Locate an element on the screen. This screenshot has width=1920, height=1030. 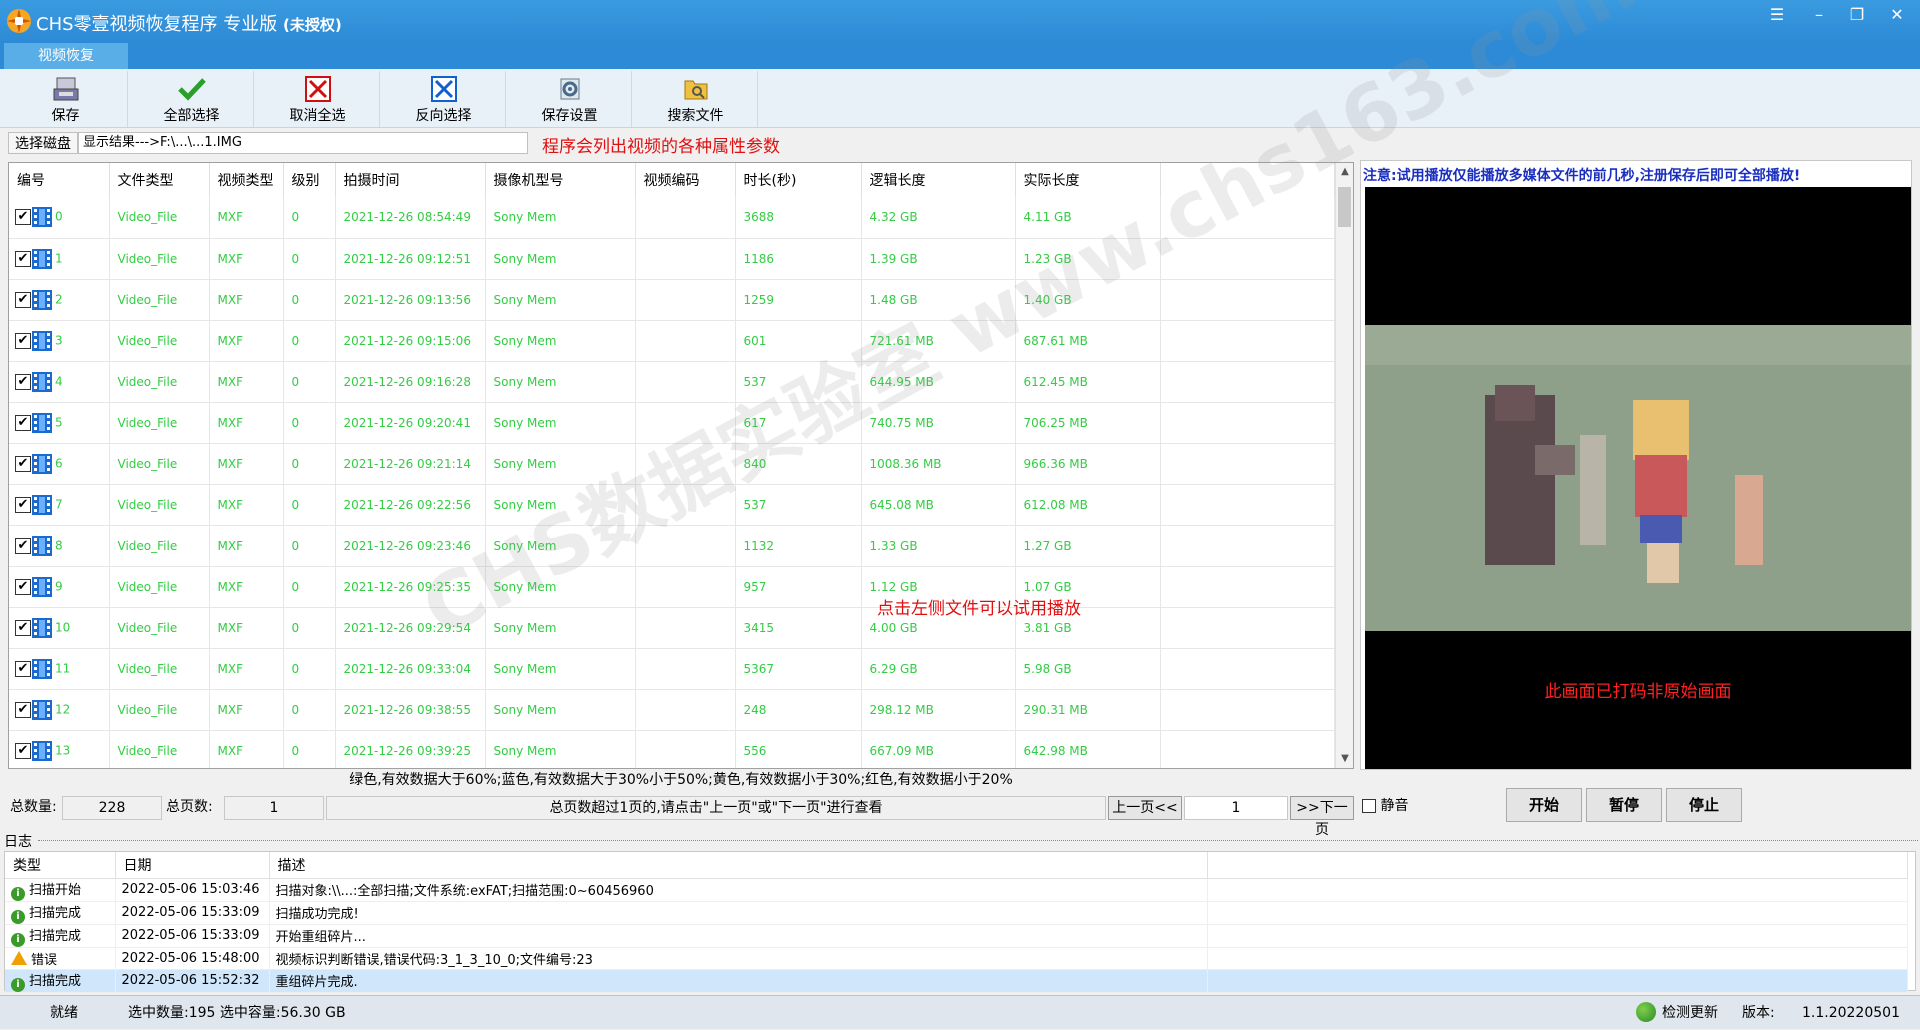
row-id-cell: ✔ 7 is located at coordinates (59, 505).